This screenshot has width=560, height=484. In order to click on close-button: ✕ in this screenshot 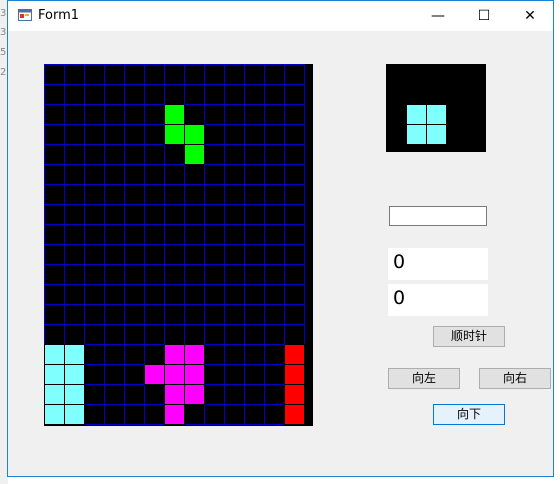, I will do `click(530, 16)`.